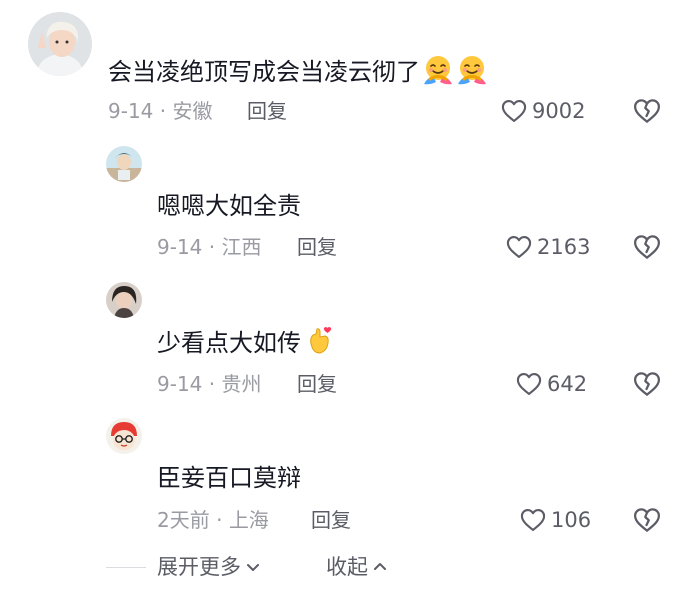 This screenshot has width=690, height=601. I want to click on comment-date: 2天前, so click(183, 520).